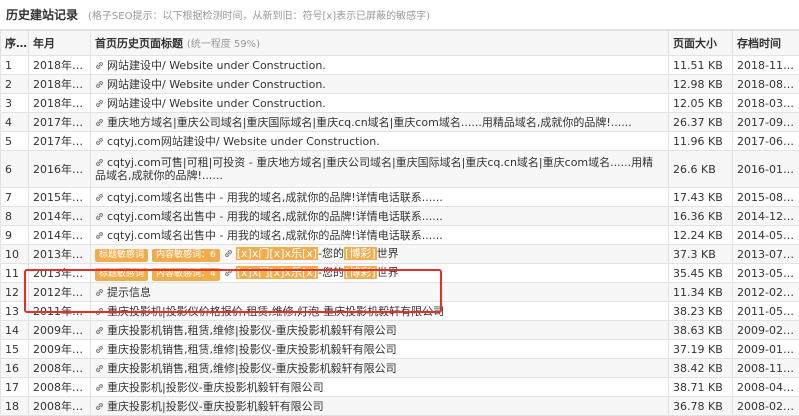  What do you see at coordinates (766, 84) in the screenshot?
I see `cell-date: 2018-08-04` at bounding box center [766, 84].